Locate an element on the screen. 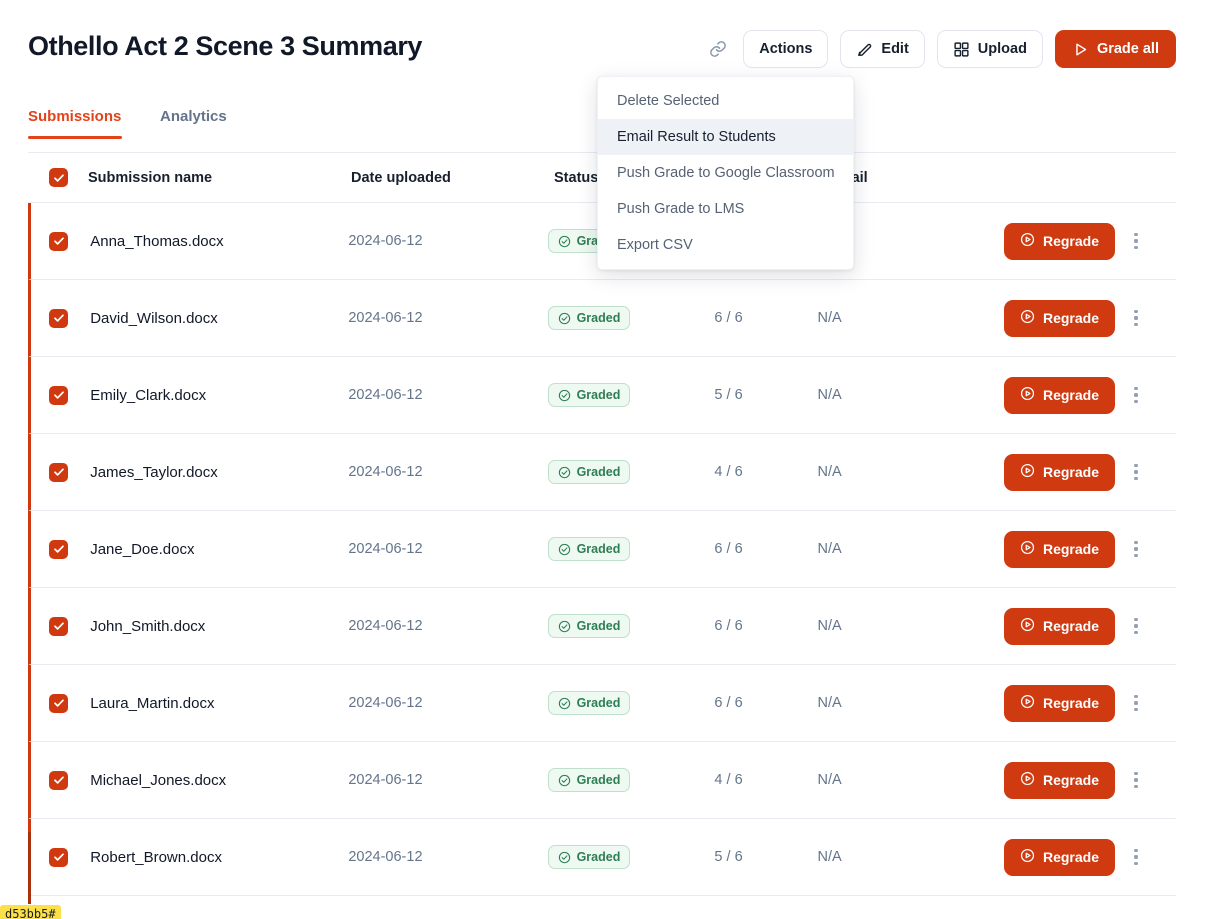 This screenshot has height=919, width=1205. cell-score: 6 / 6 is located at coordinates (728, 626).